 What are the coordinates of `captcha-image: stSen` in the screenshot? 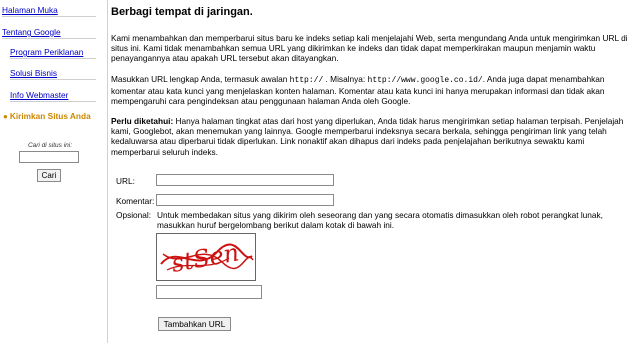 It's located at (206, 257).